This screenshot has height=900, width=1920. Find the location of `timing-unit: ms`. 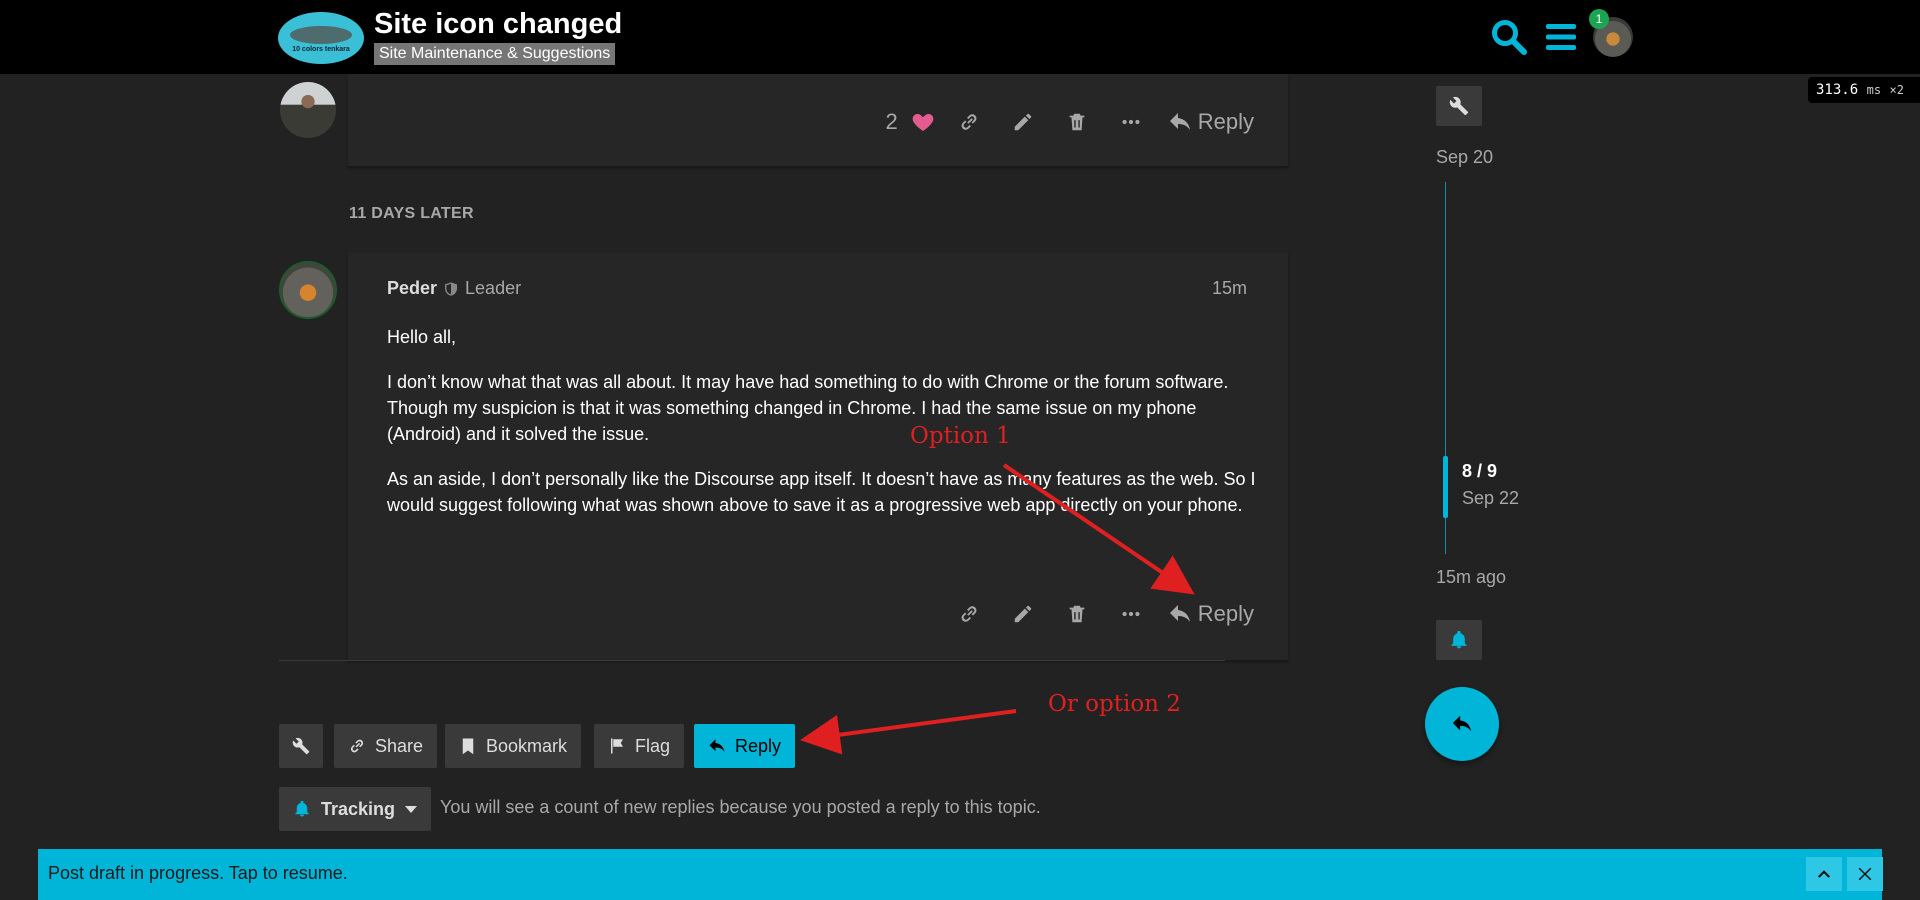

timing-unit: ms is located at coordinates (1874, 90).